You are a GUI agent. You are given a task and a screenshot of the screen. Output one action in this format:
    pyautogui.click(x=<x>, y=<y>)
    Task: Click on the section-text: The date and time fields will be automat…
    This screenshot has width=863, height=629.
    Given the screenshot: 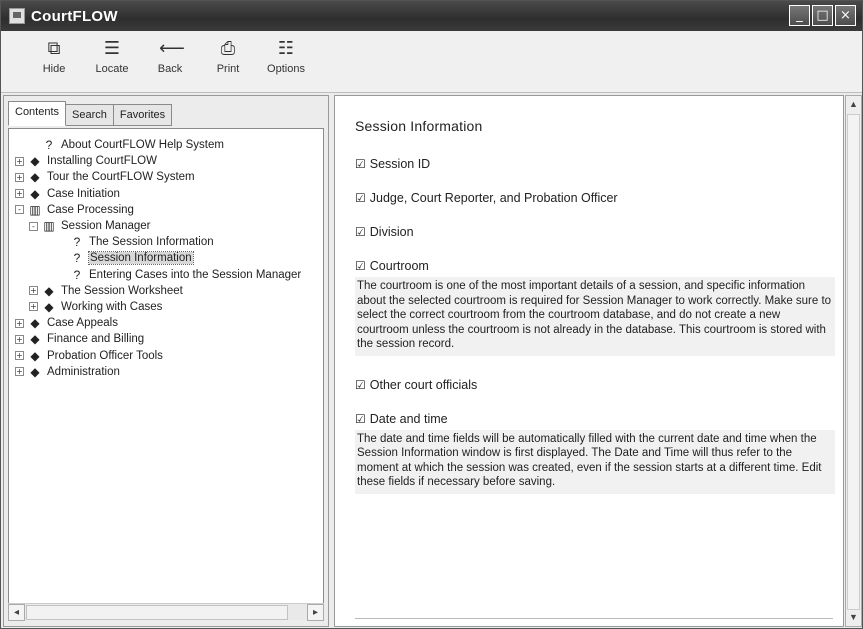 What is the action you would take?
    pyautogui.click(x=595, y=461)
    